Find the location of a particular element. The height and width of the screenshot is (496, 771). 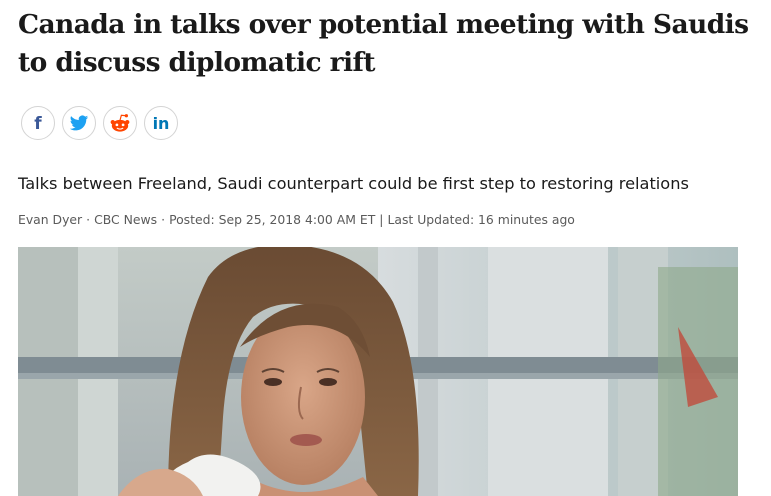

linkedin-icon: in is located at coordinates (161, 123).